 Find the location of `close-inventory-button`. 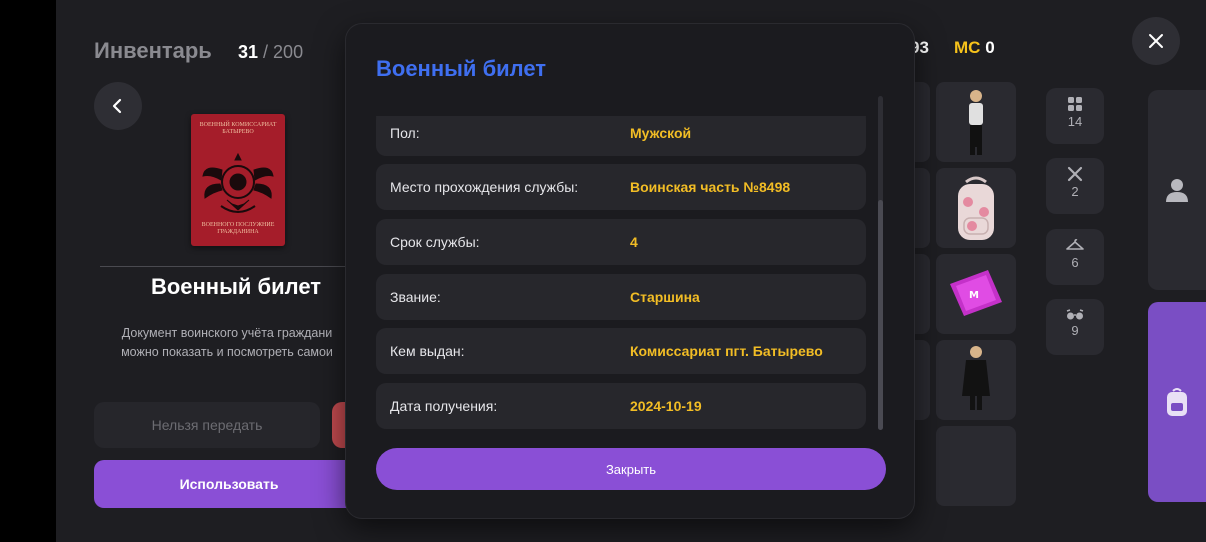

close-inventory-button is located at coordinates (1156, 41).